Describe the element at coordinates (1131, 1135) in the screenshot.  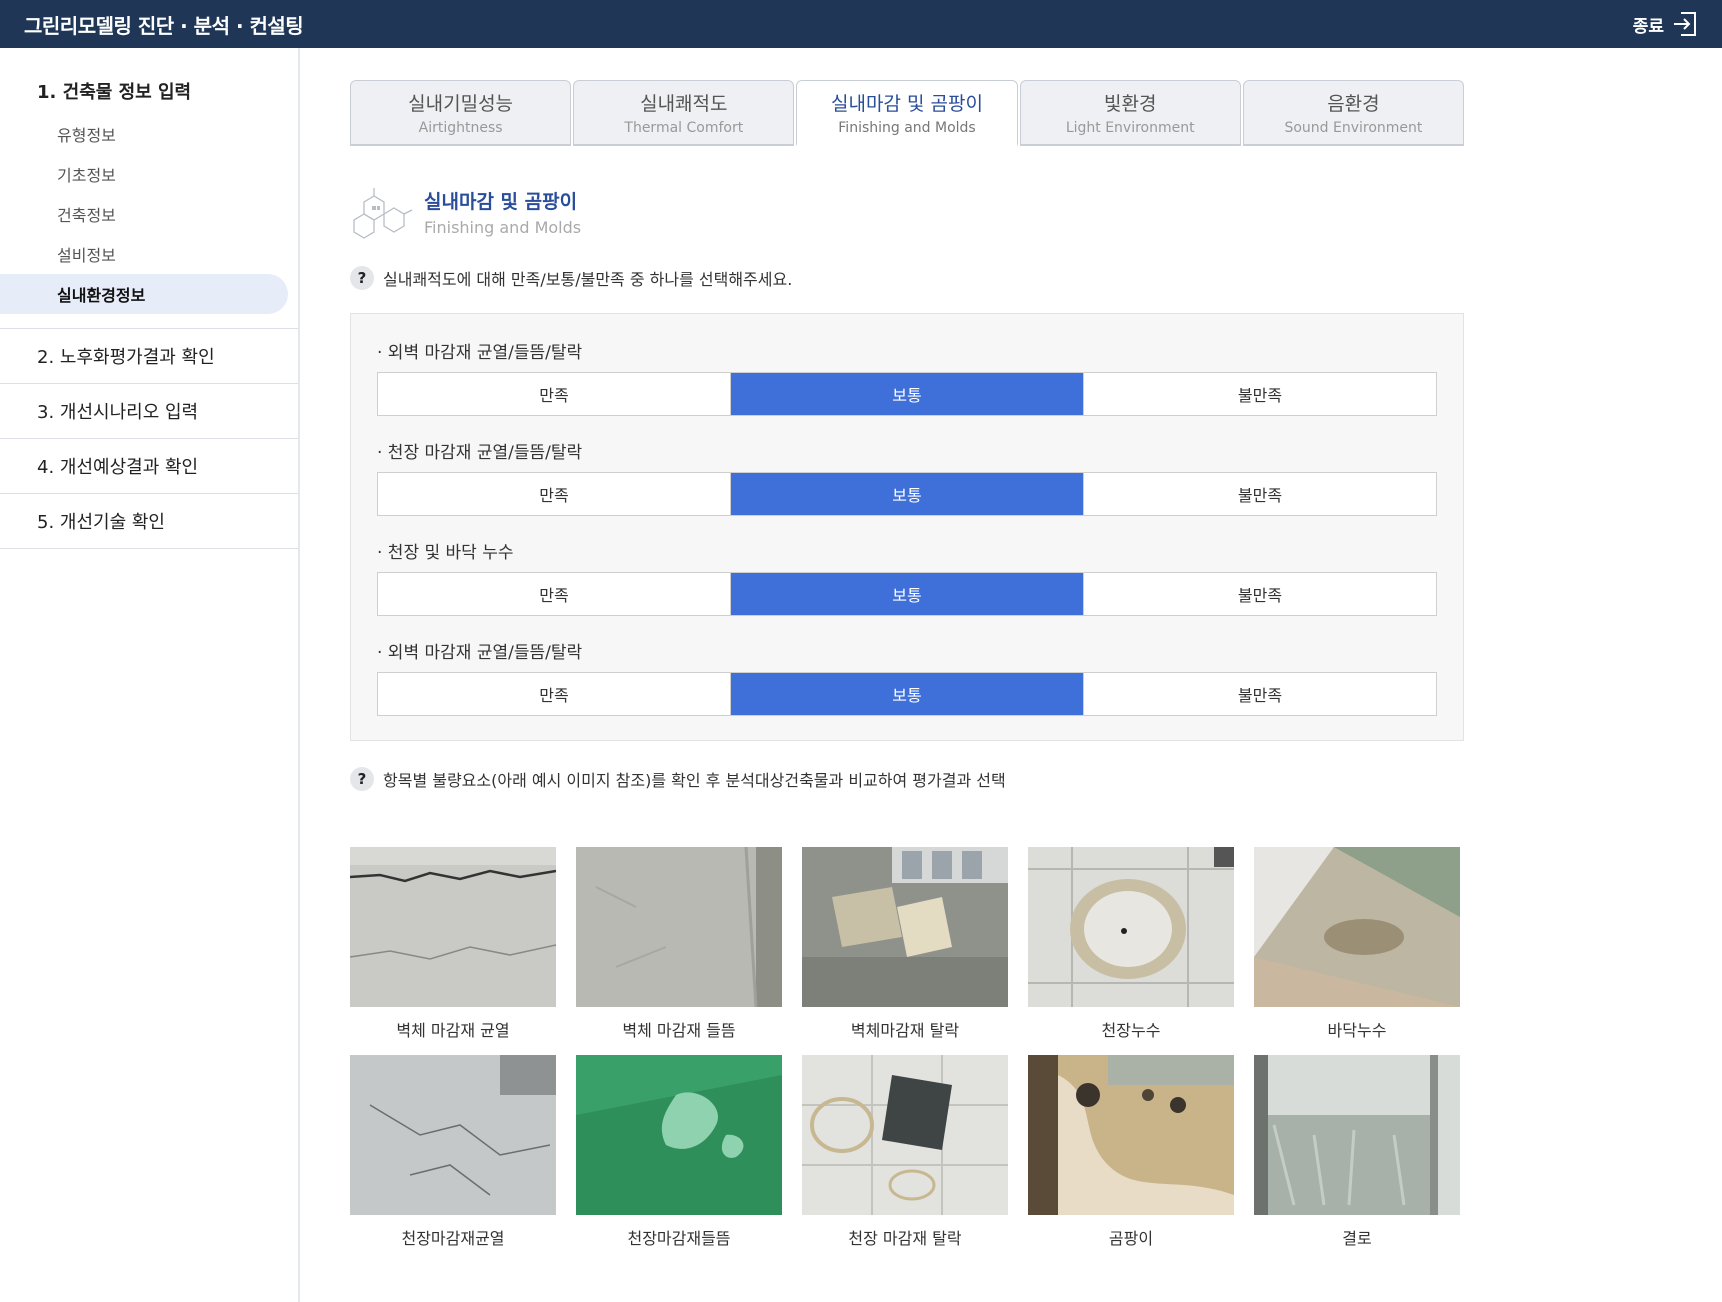
I see `mold-photo` at that location.